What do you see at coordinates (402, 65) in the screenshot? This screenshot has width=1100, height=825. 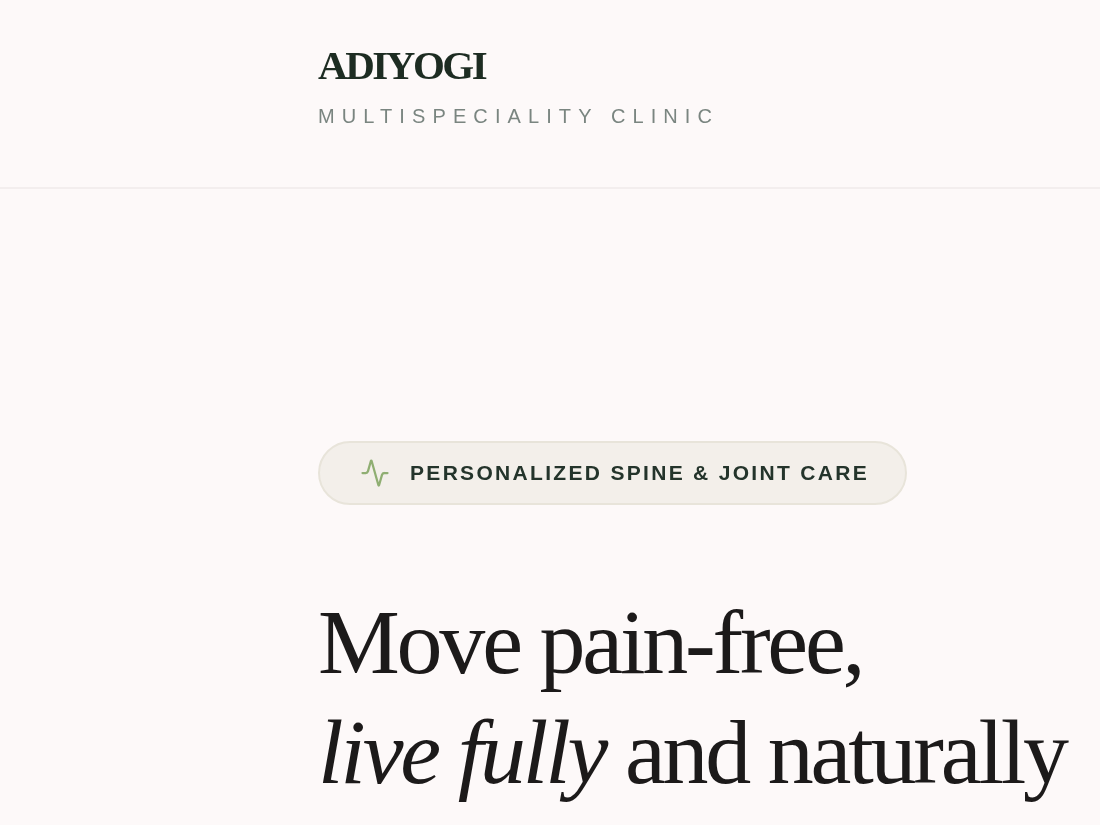 I see `logo-wordmark: ADIYOGI` at bounding box center [402, 65].